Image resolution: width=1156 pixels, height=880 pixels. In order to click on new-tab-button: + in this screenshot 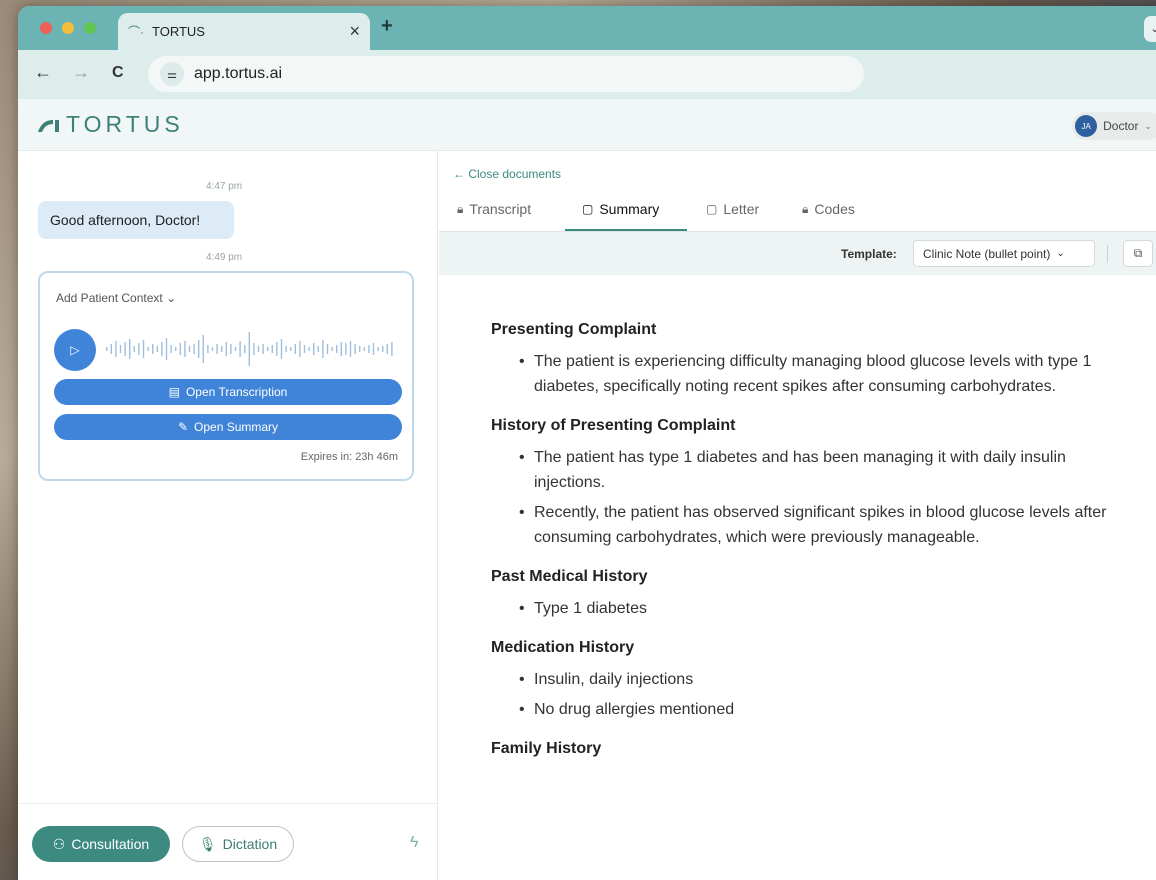, I will do `click(387, 26)`.